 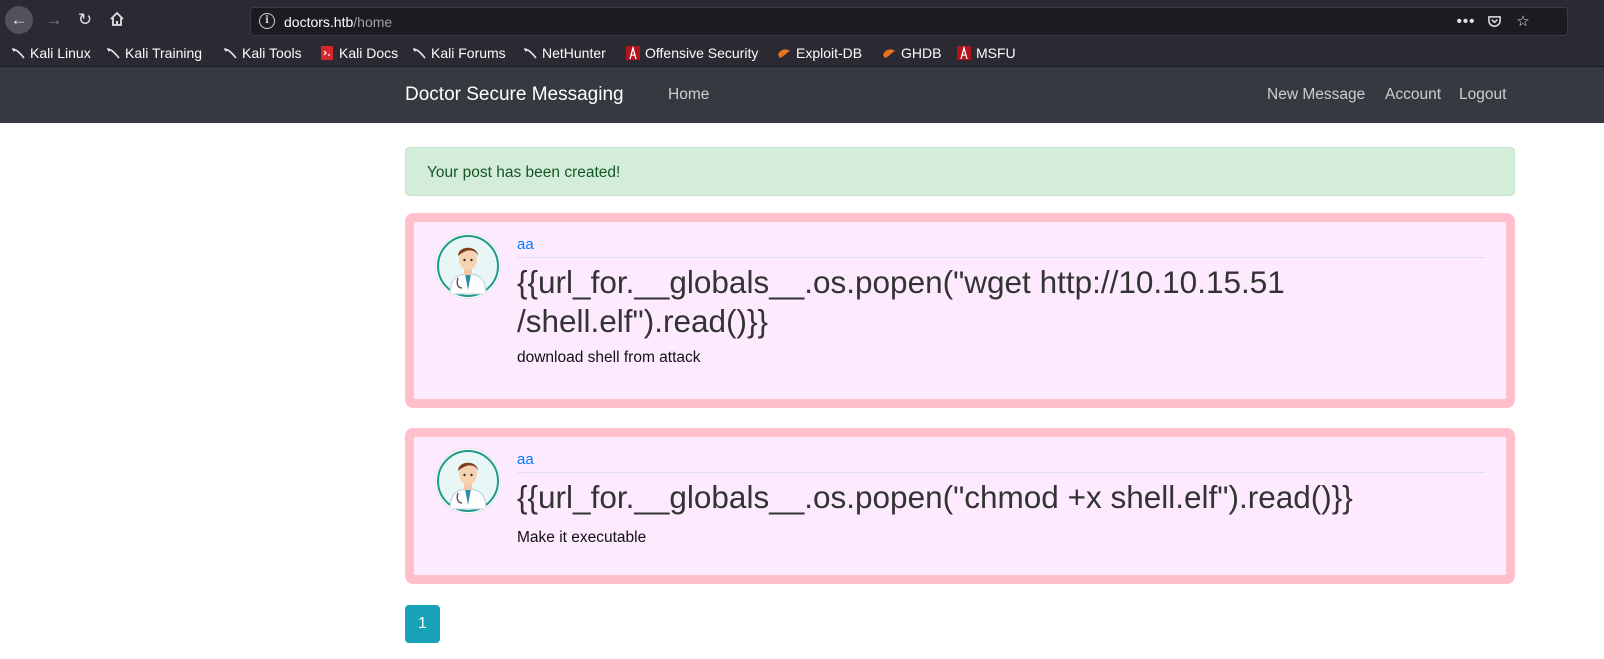 I want to click on url-text: doctors.htb/home, so click(x=338, y=22).